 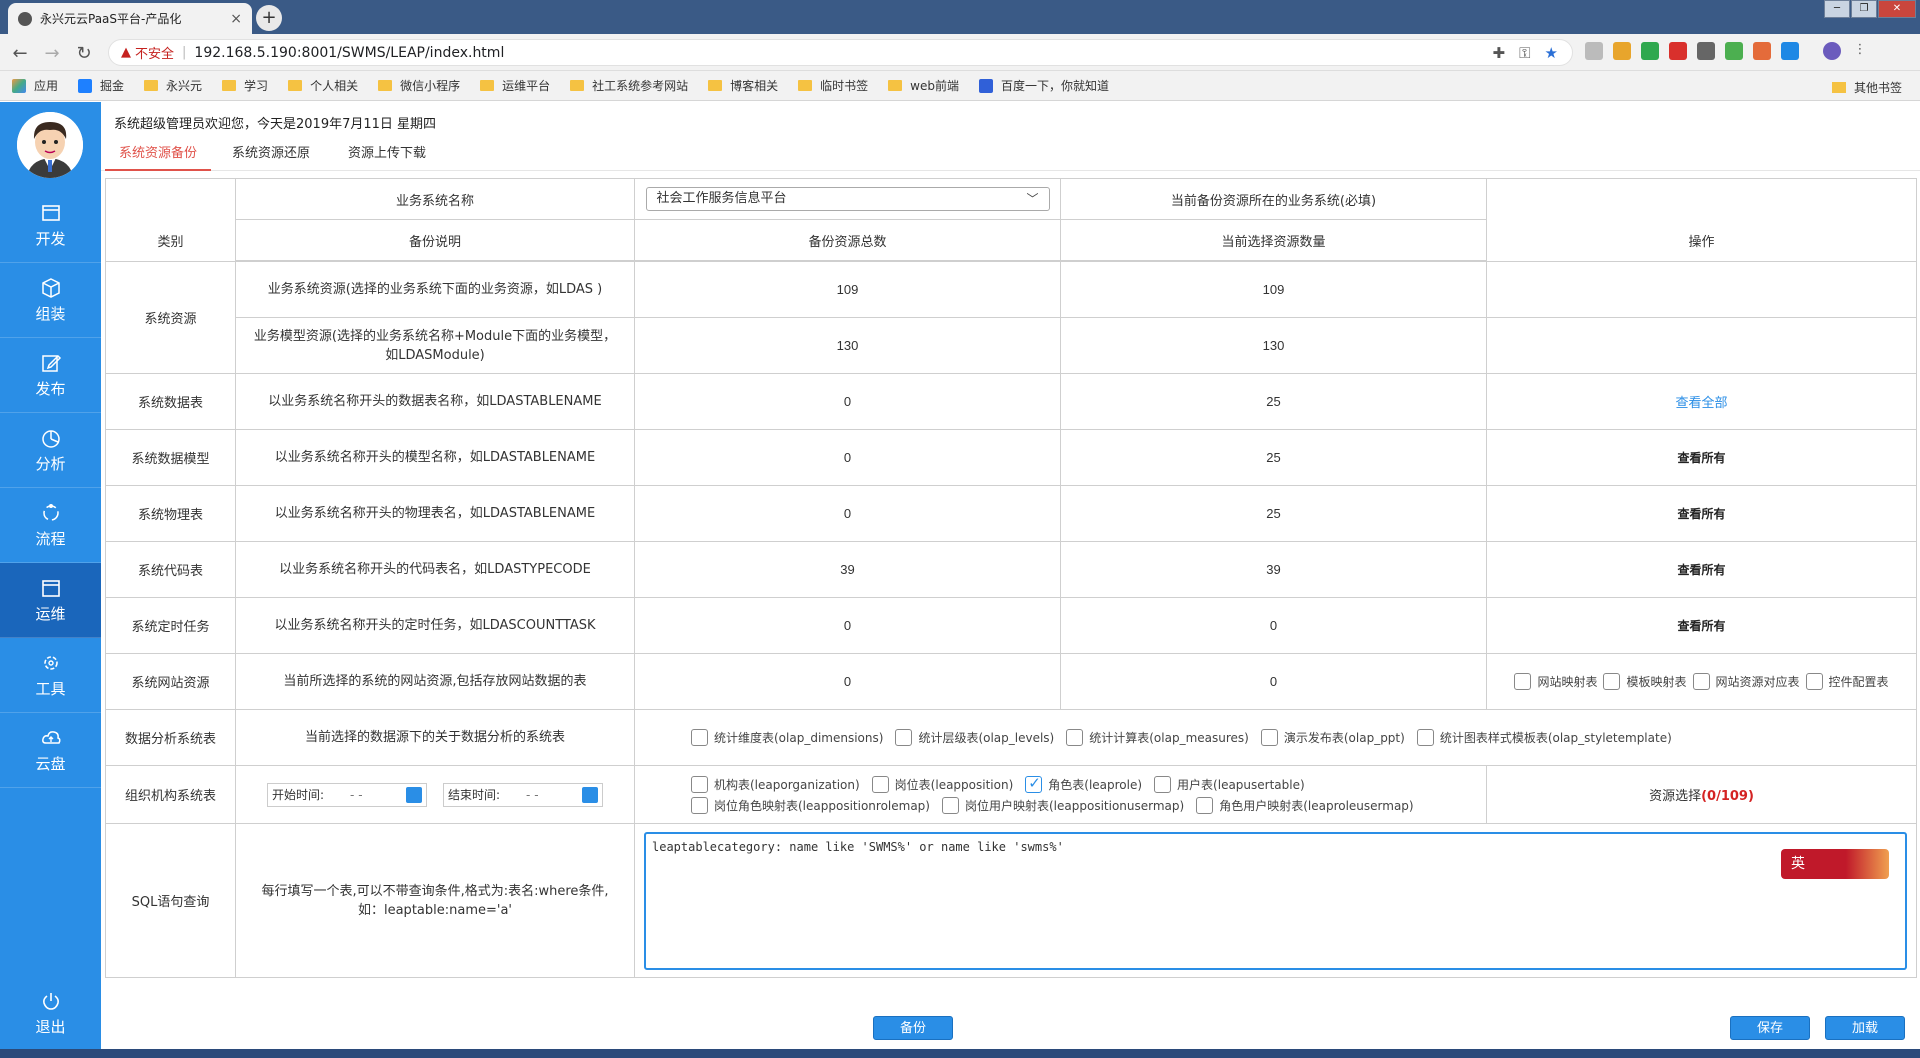 What do you see at coordinates (1860, 51) in the screenshot?
I see `menu-dots-icon: ⋮` at bounding box center [1860, 51].